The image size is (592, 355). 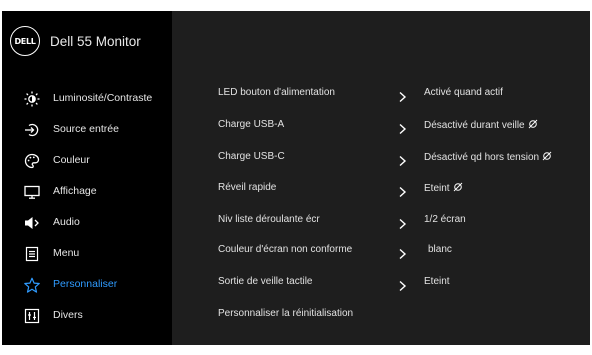 I want to click on setting-row-fast-wakeup: Réveil rapide Eteint, so click(x=381, y=189).